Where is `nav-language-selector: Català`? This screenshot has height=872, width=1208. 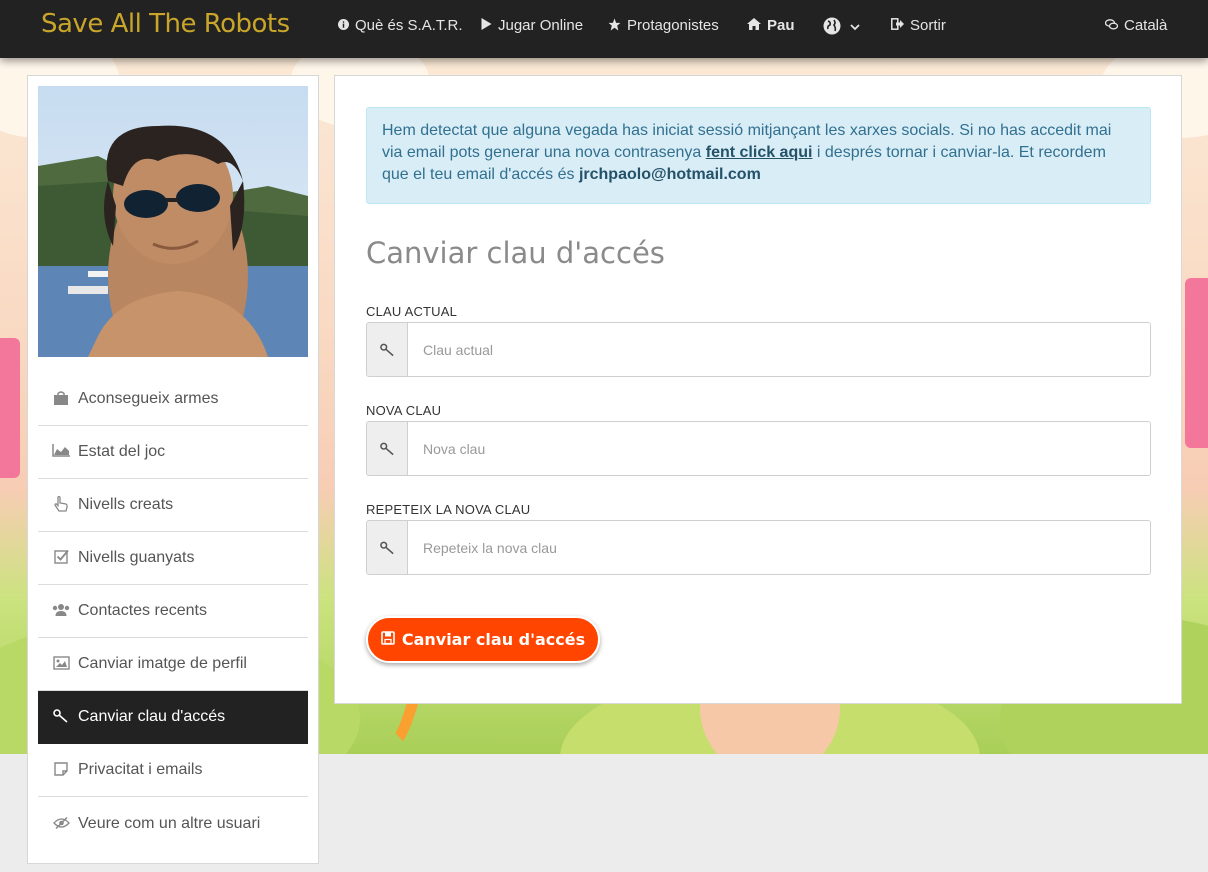
nav-language-selector: Català is located at coordinates (1135, 25).